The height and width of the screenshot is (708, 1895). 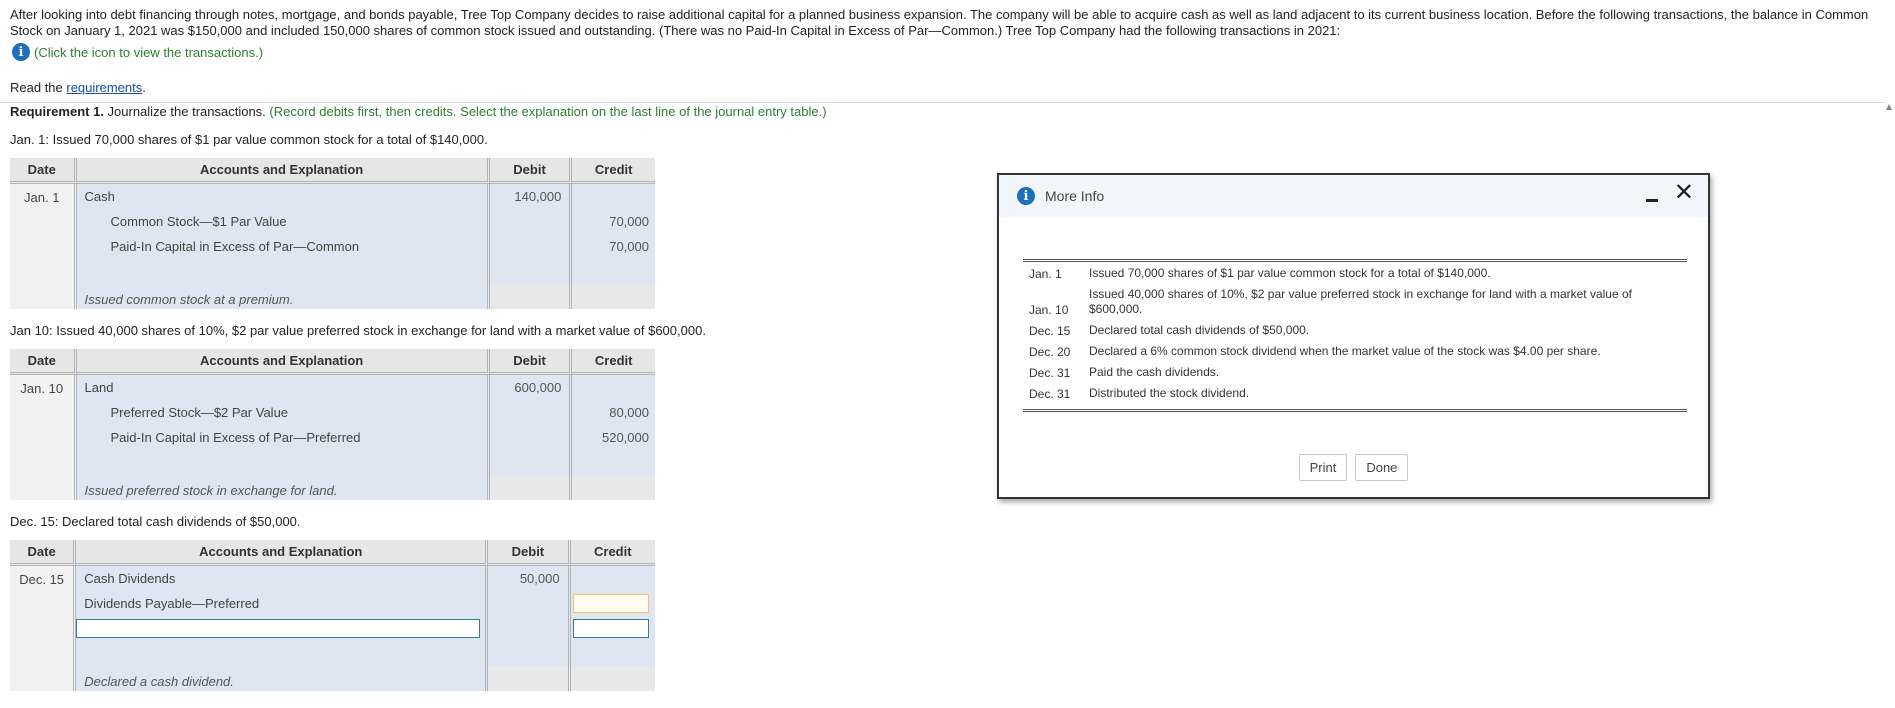 What do you see at coordinates (942, 102) in the screenshot?
I see `divider` at bounding box center [942, 102].